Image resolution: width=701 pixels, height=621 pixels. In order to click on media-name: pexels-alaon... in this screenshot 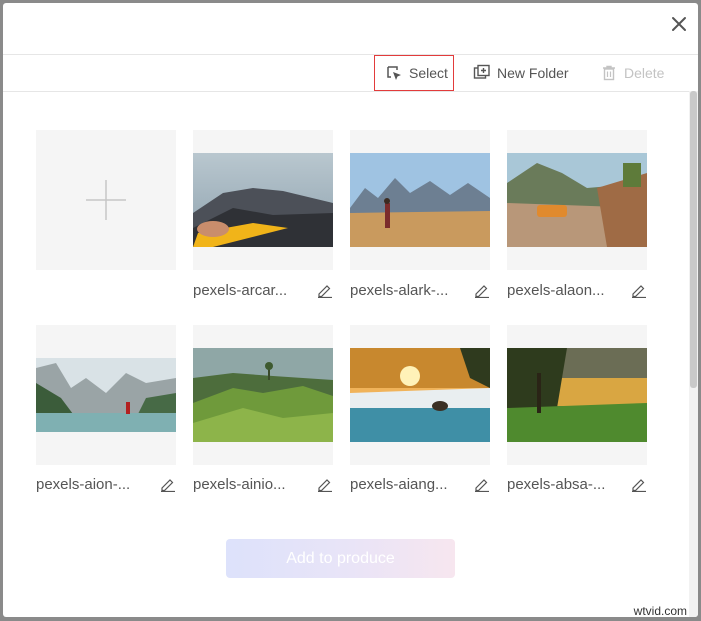, I will do `click(556, 290)`.